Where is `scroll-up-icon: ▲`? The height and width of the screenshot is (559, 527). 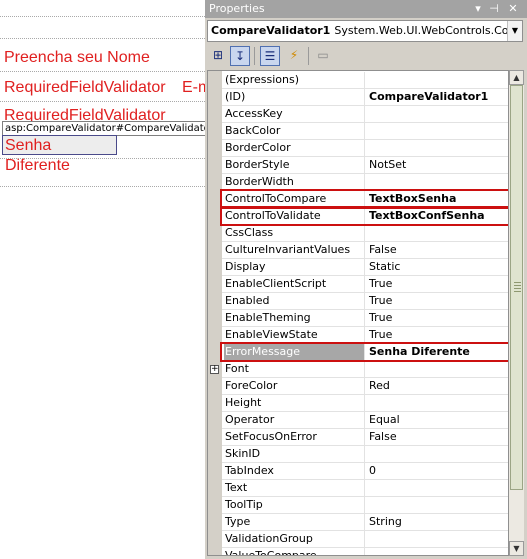
scroll-up-icon: ▲ is located at coordinates (516, 77).